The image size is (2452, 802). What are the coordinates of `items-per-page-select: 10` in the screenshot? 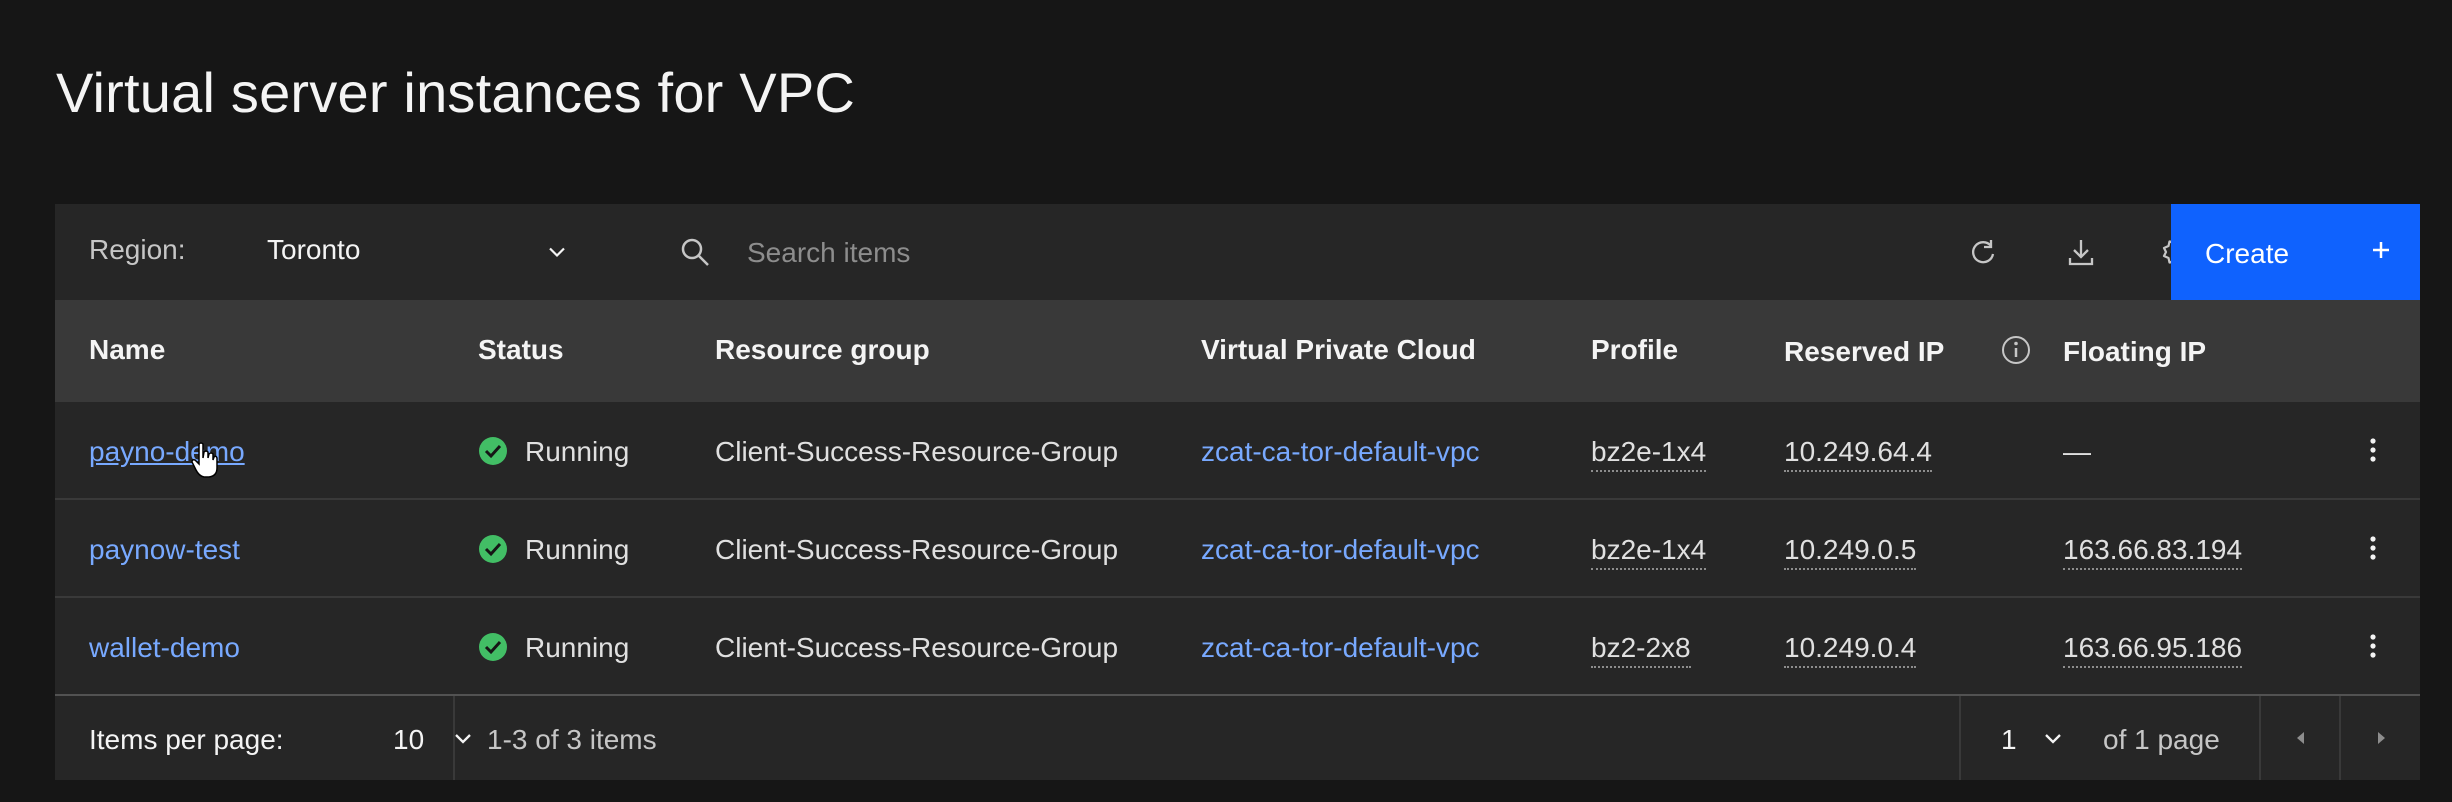 It's located at (430, 738).